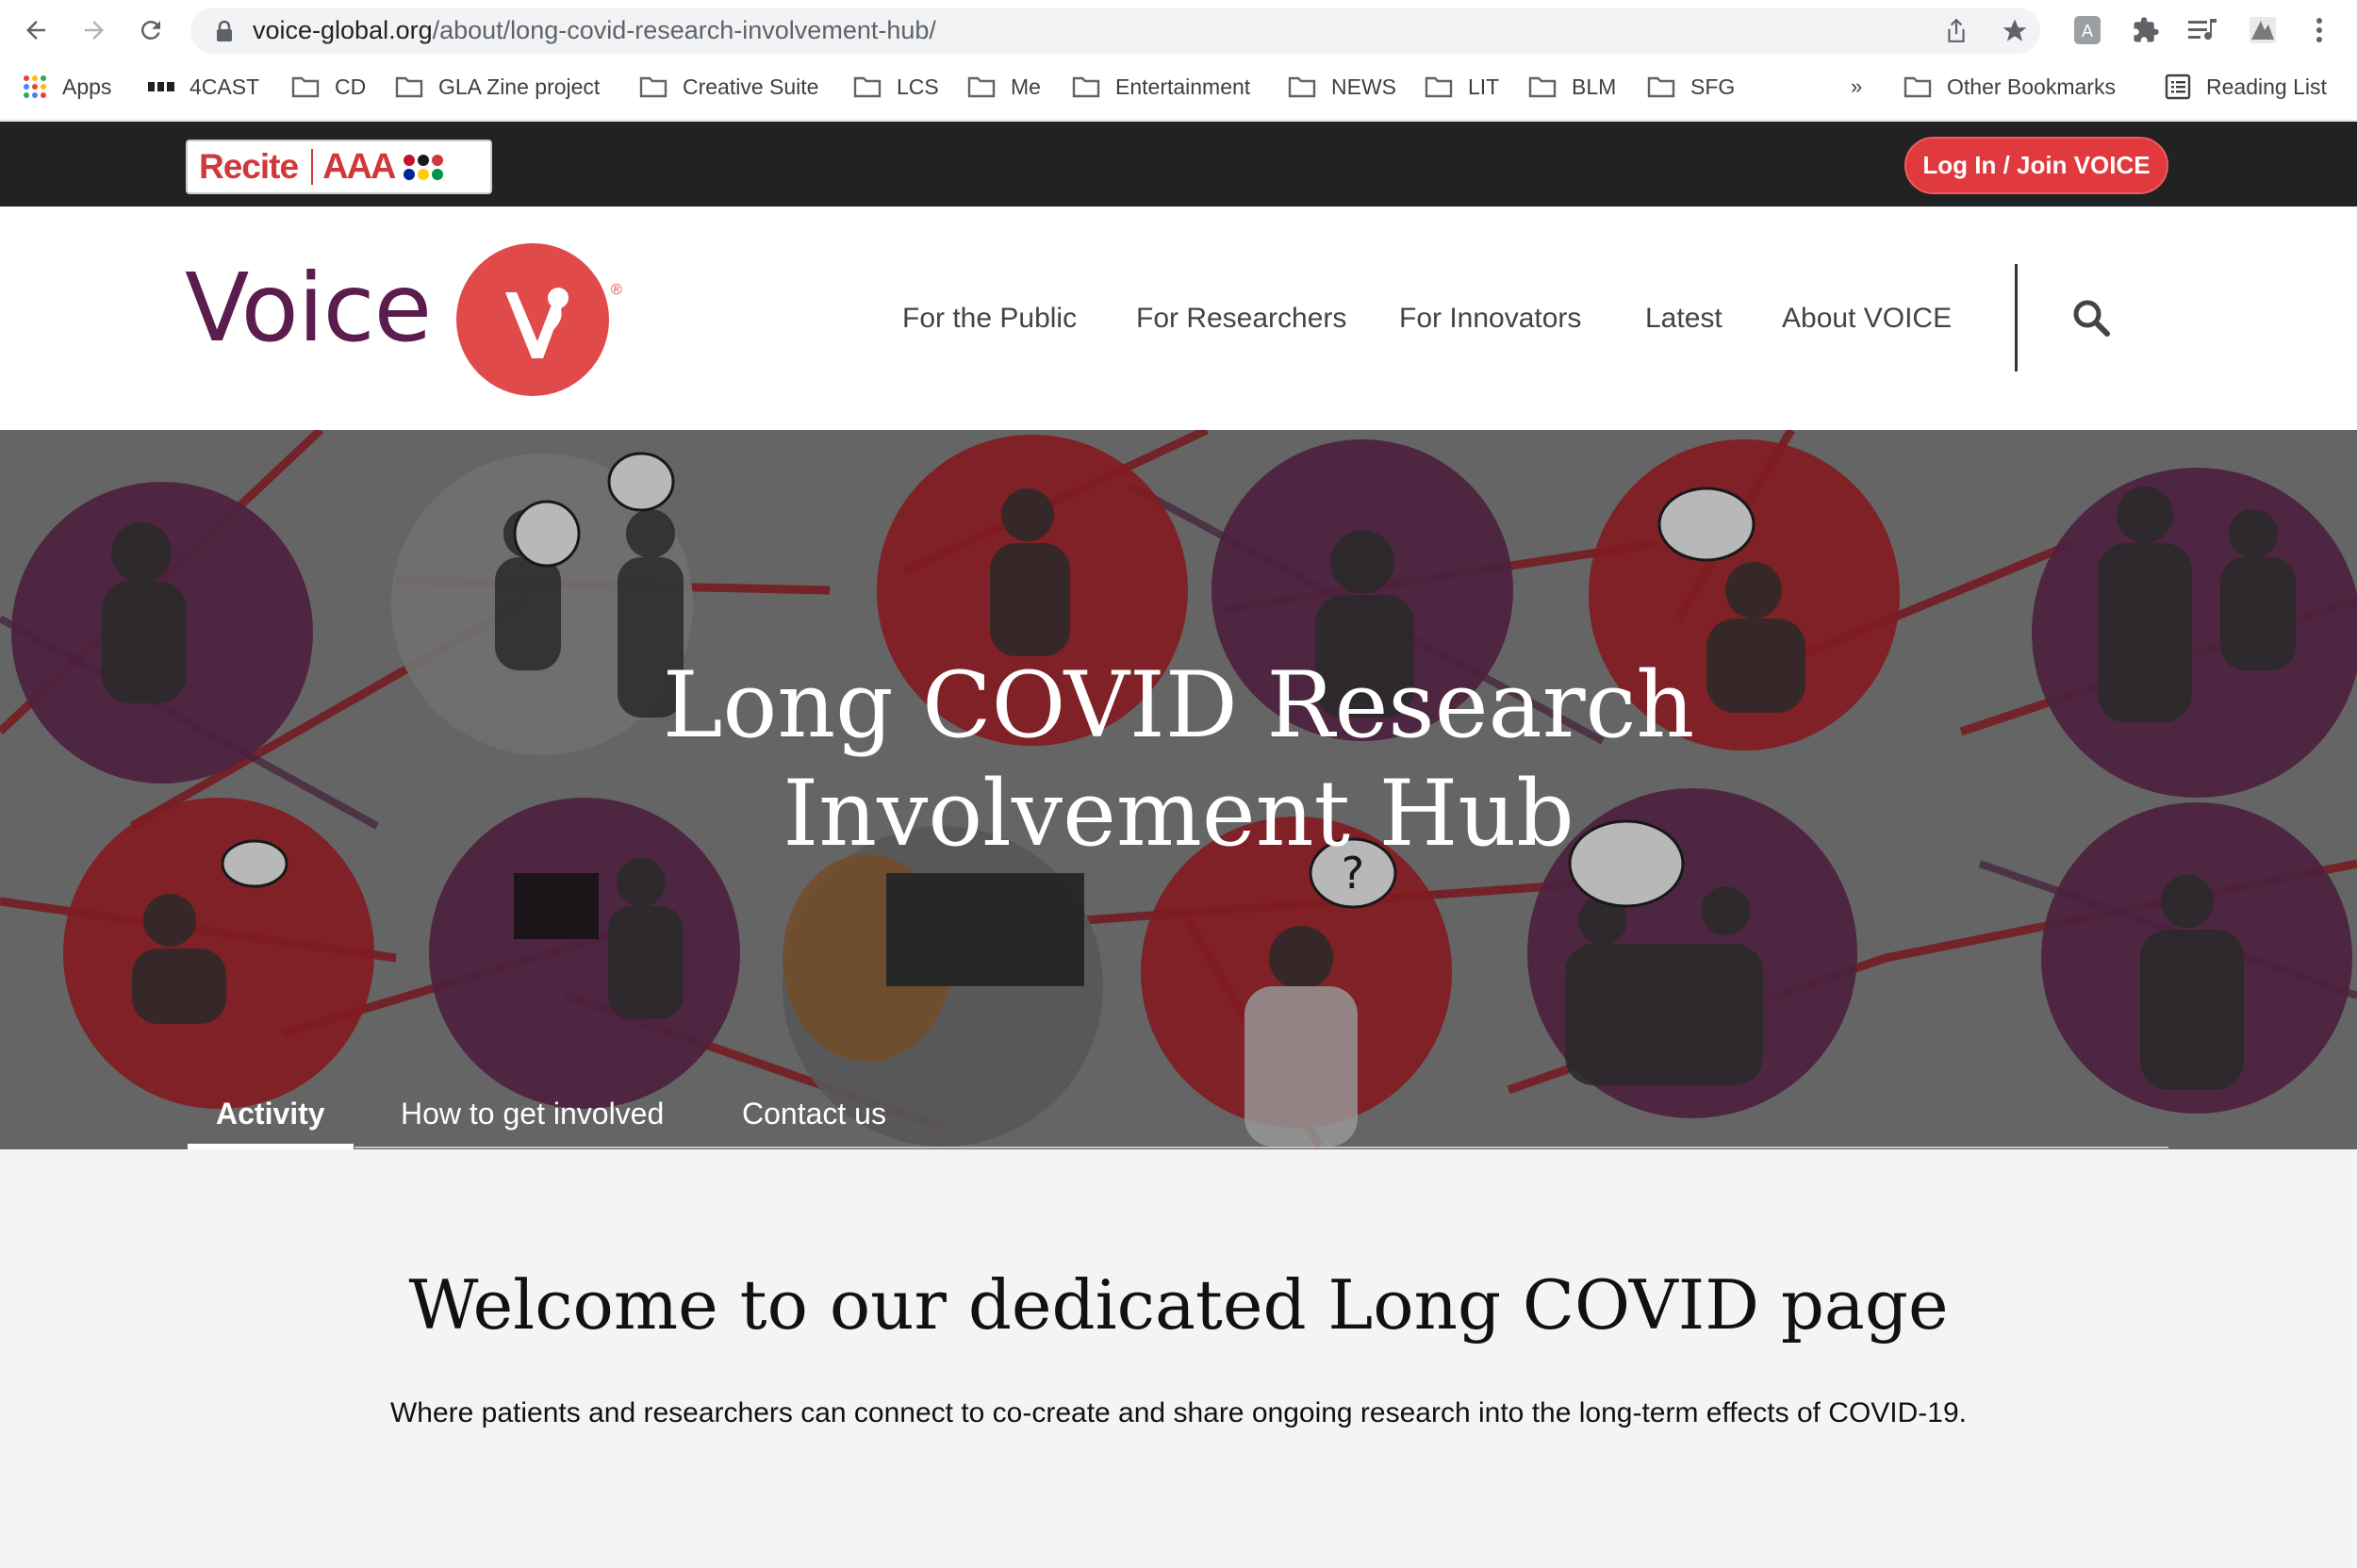 The image size is (2357, 1568). Describe the element at coordinates (2319, 30) in the screenshot. I see `menu-dots-icon` at that location.